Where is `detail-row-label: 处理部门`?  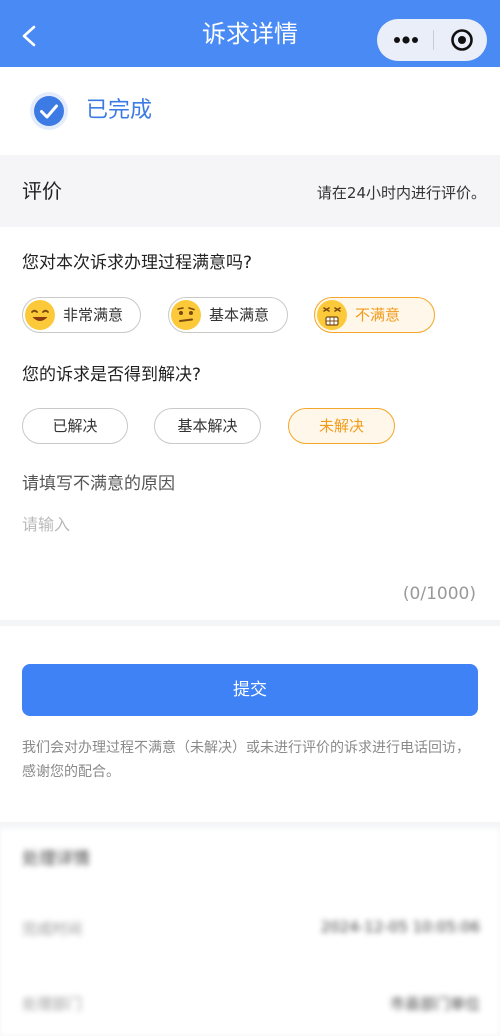 detail-row-label: 处理部门 is located at coordinates (52, 1004).